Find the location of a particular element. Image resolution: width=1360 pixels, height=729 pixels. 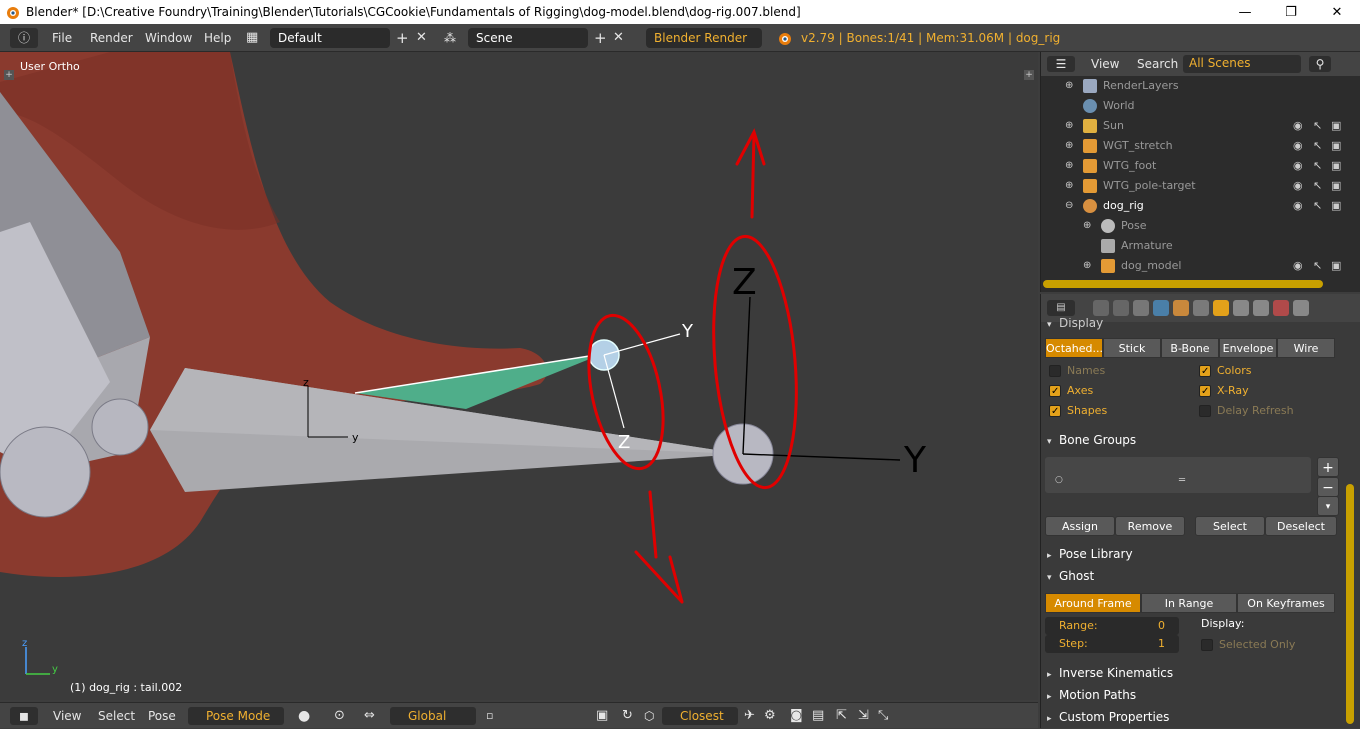

outliner-scrollbar is located at coordinates (1183, 284).